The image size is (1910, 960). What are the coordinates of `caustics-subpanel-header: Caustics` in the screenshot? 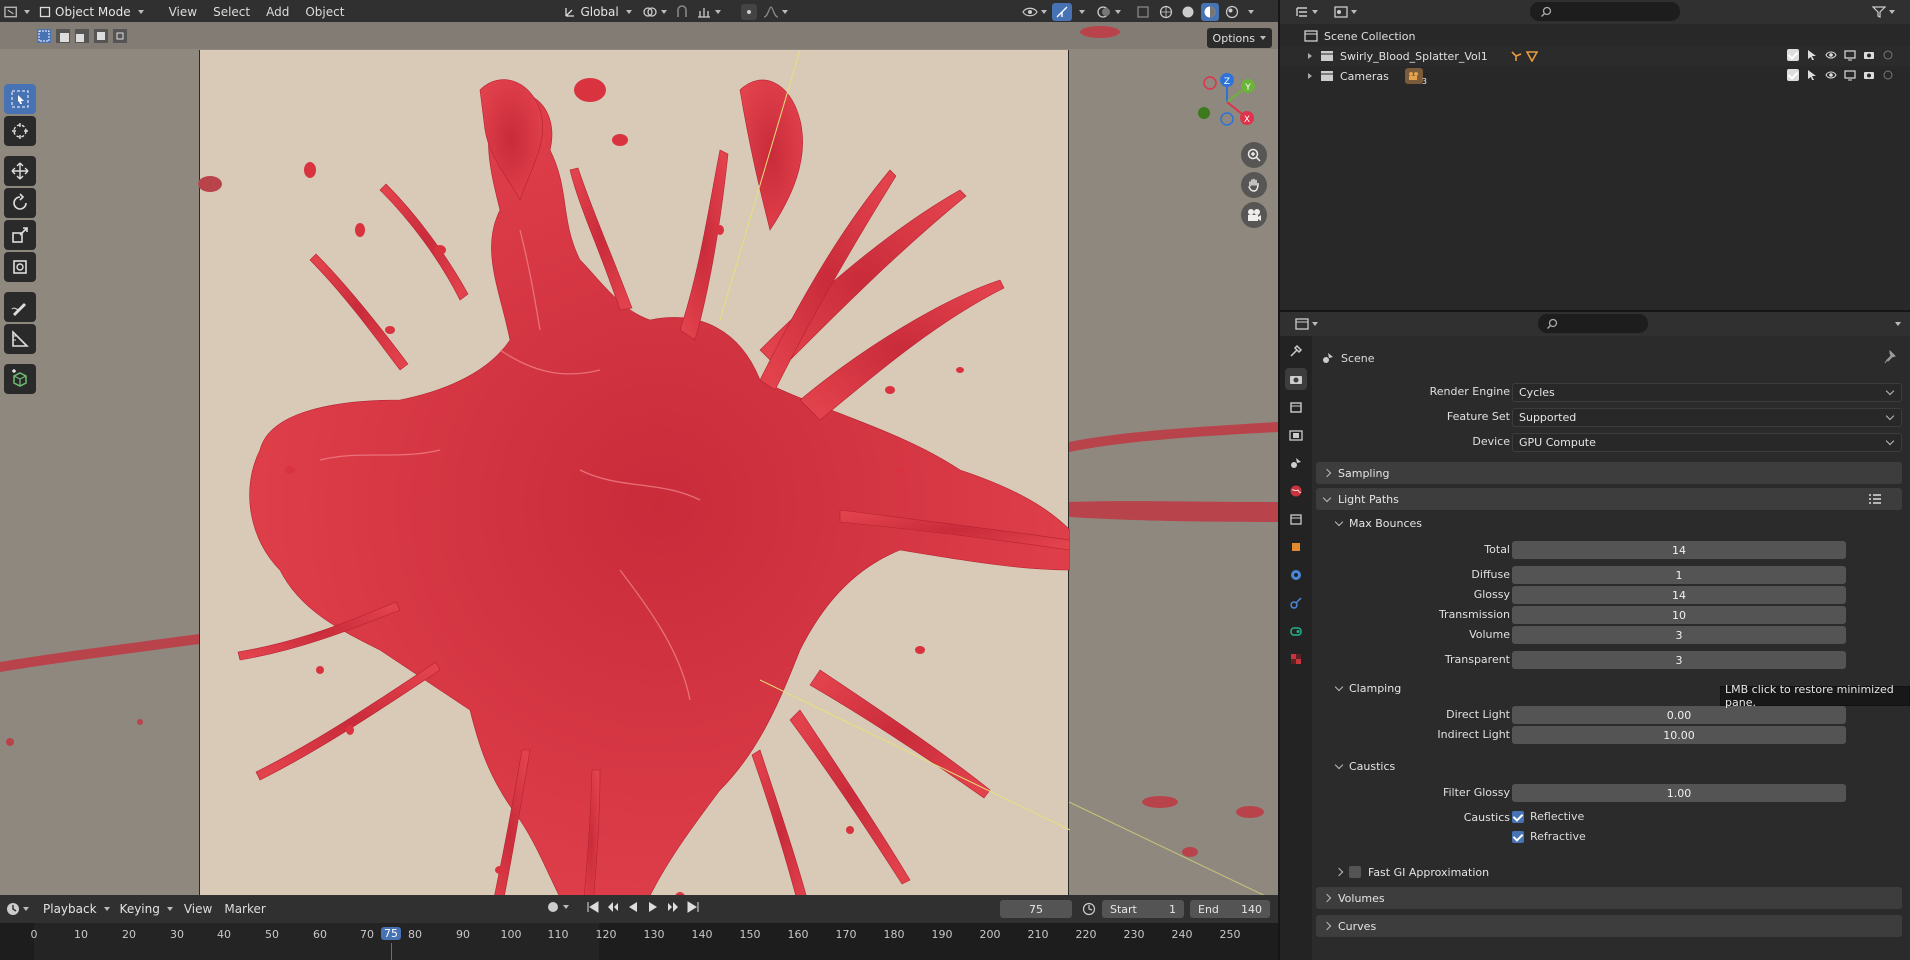 It's located at (1364, 766).